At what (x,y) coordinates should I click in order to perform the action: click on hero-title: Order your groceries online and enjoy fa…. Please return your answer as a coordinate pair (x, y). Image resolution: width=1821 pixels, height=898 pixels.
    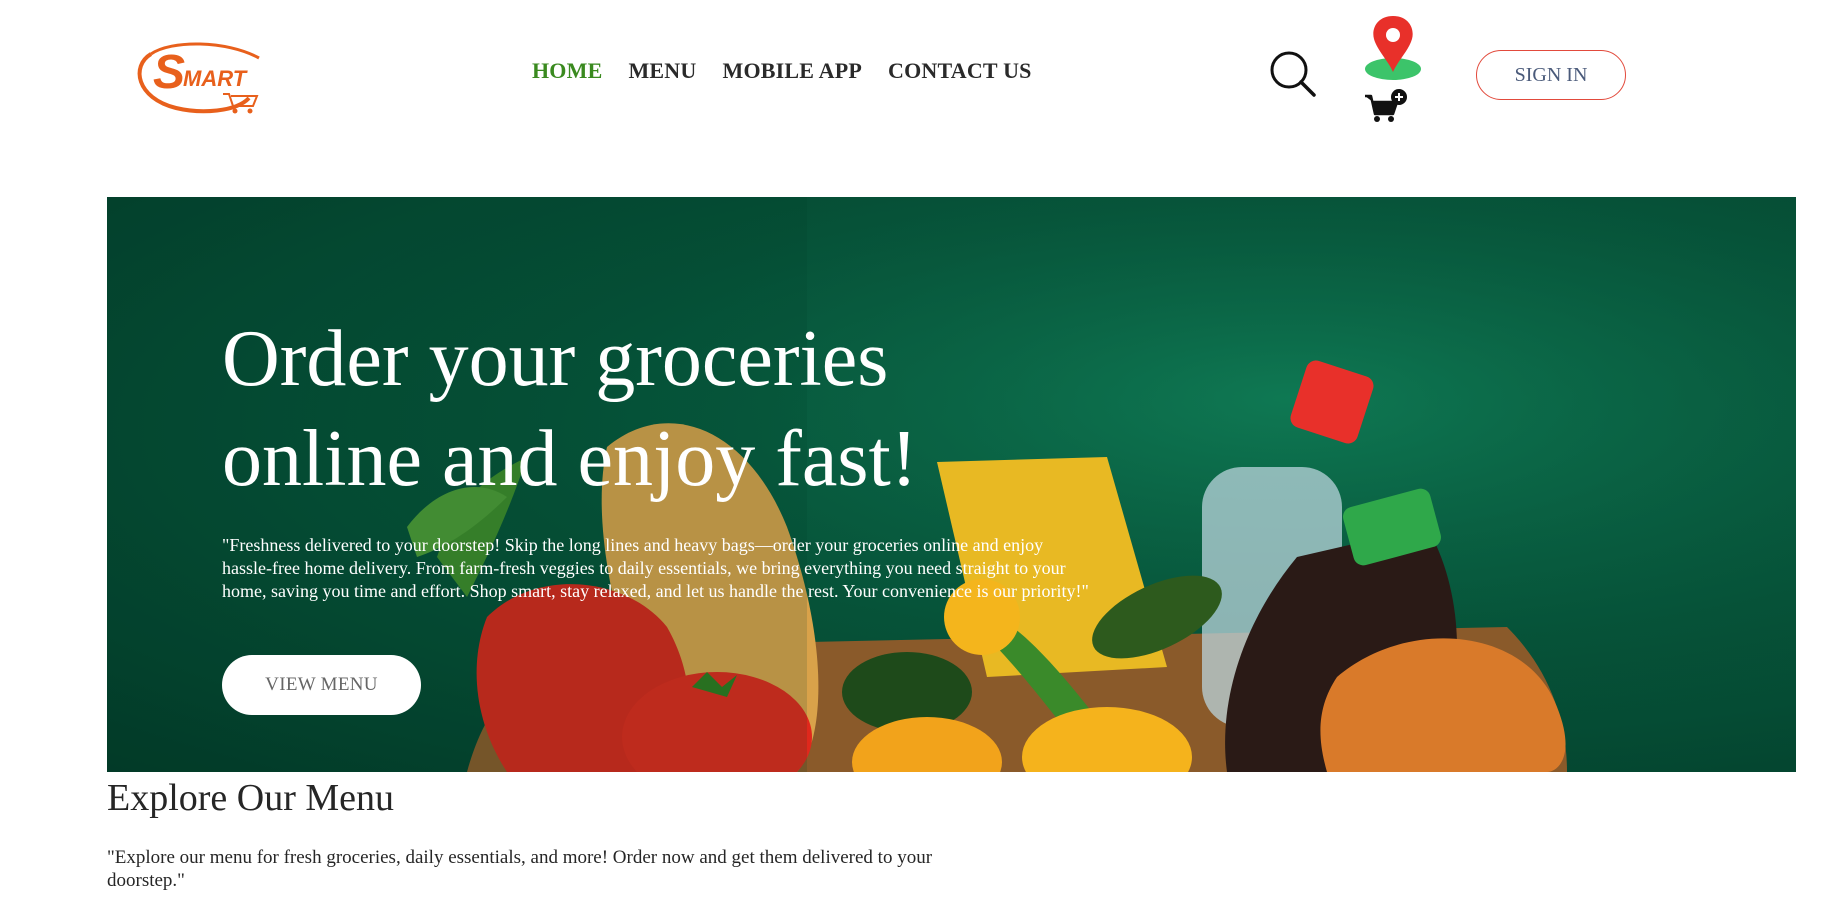
    Looking at the image, I should click on (632, 409).